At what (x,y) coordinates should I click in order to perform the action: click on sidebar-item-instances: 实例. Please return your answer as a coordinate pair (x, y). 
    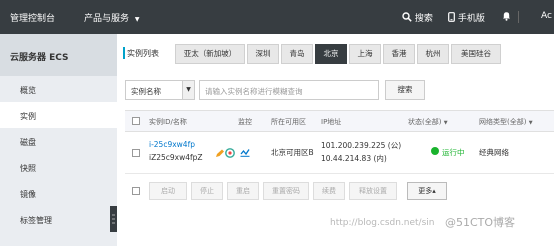
    Looking at the image, I should click on (58, 115).